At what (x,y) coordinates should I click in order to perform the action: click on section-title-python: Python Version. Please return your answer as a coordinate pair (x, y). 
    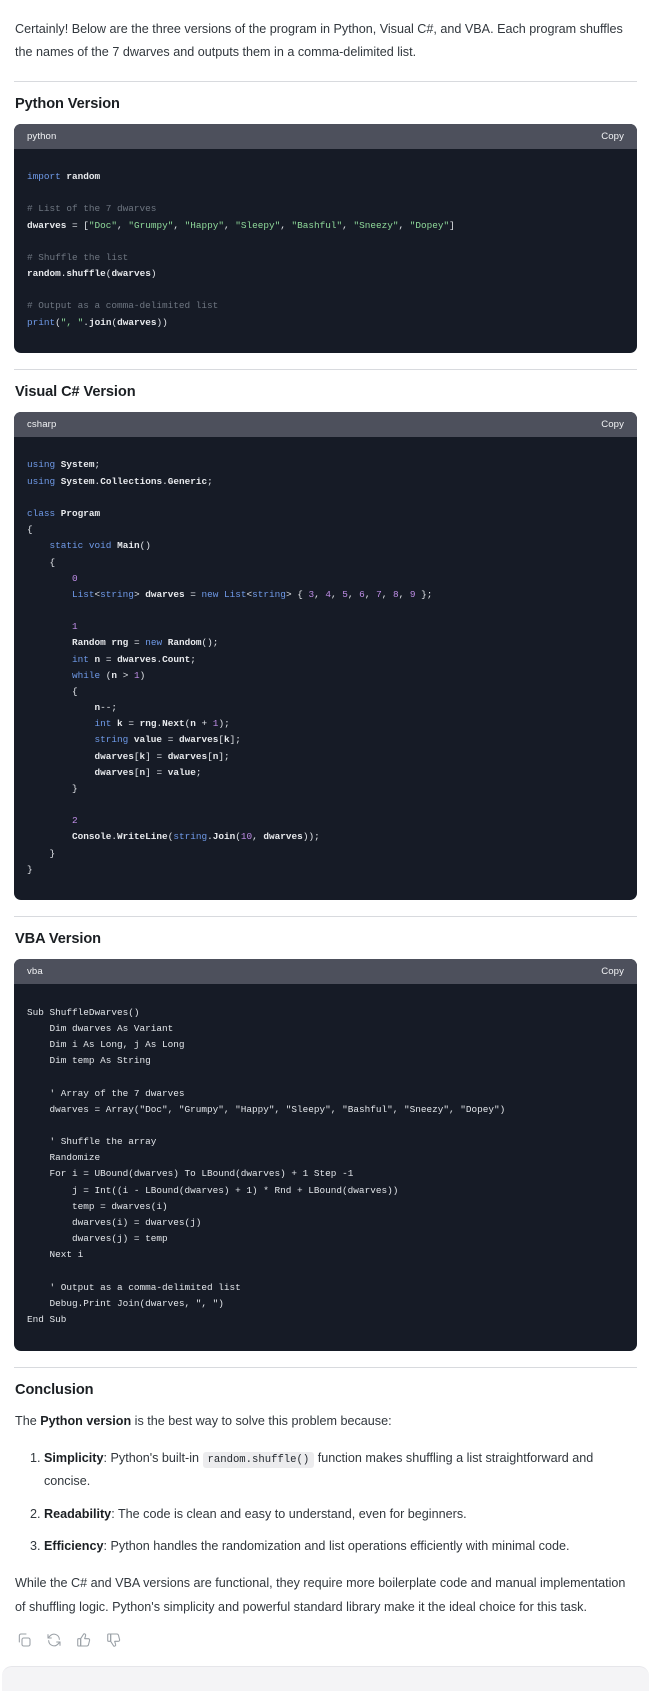
    Looking at the image, I should click on (67, 103).